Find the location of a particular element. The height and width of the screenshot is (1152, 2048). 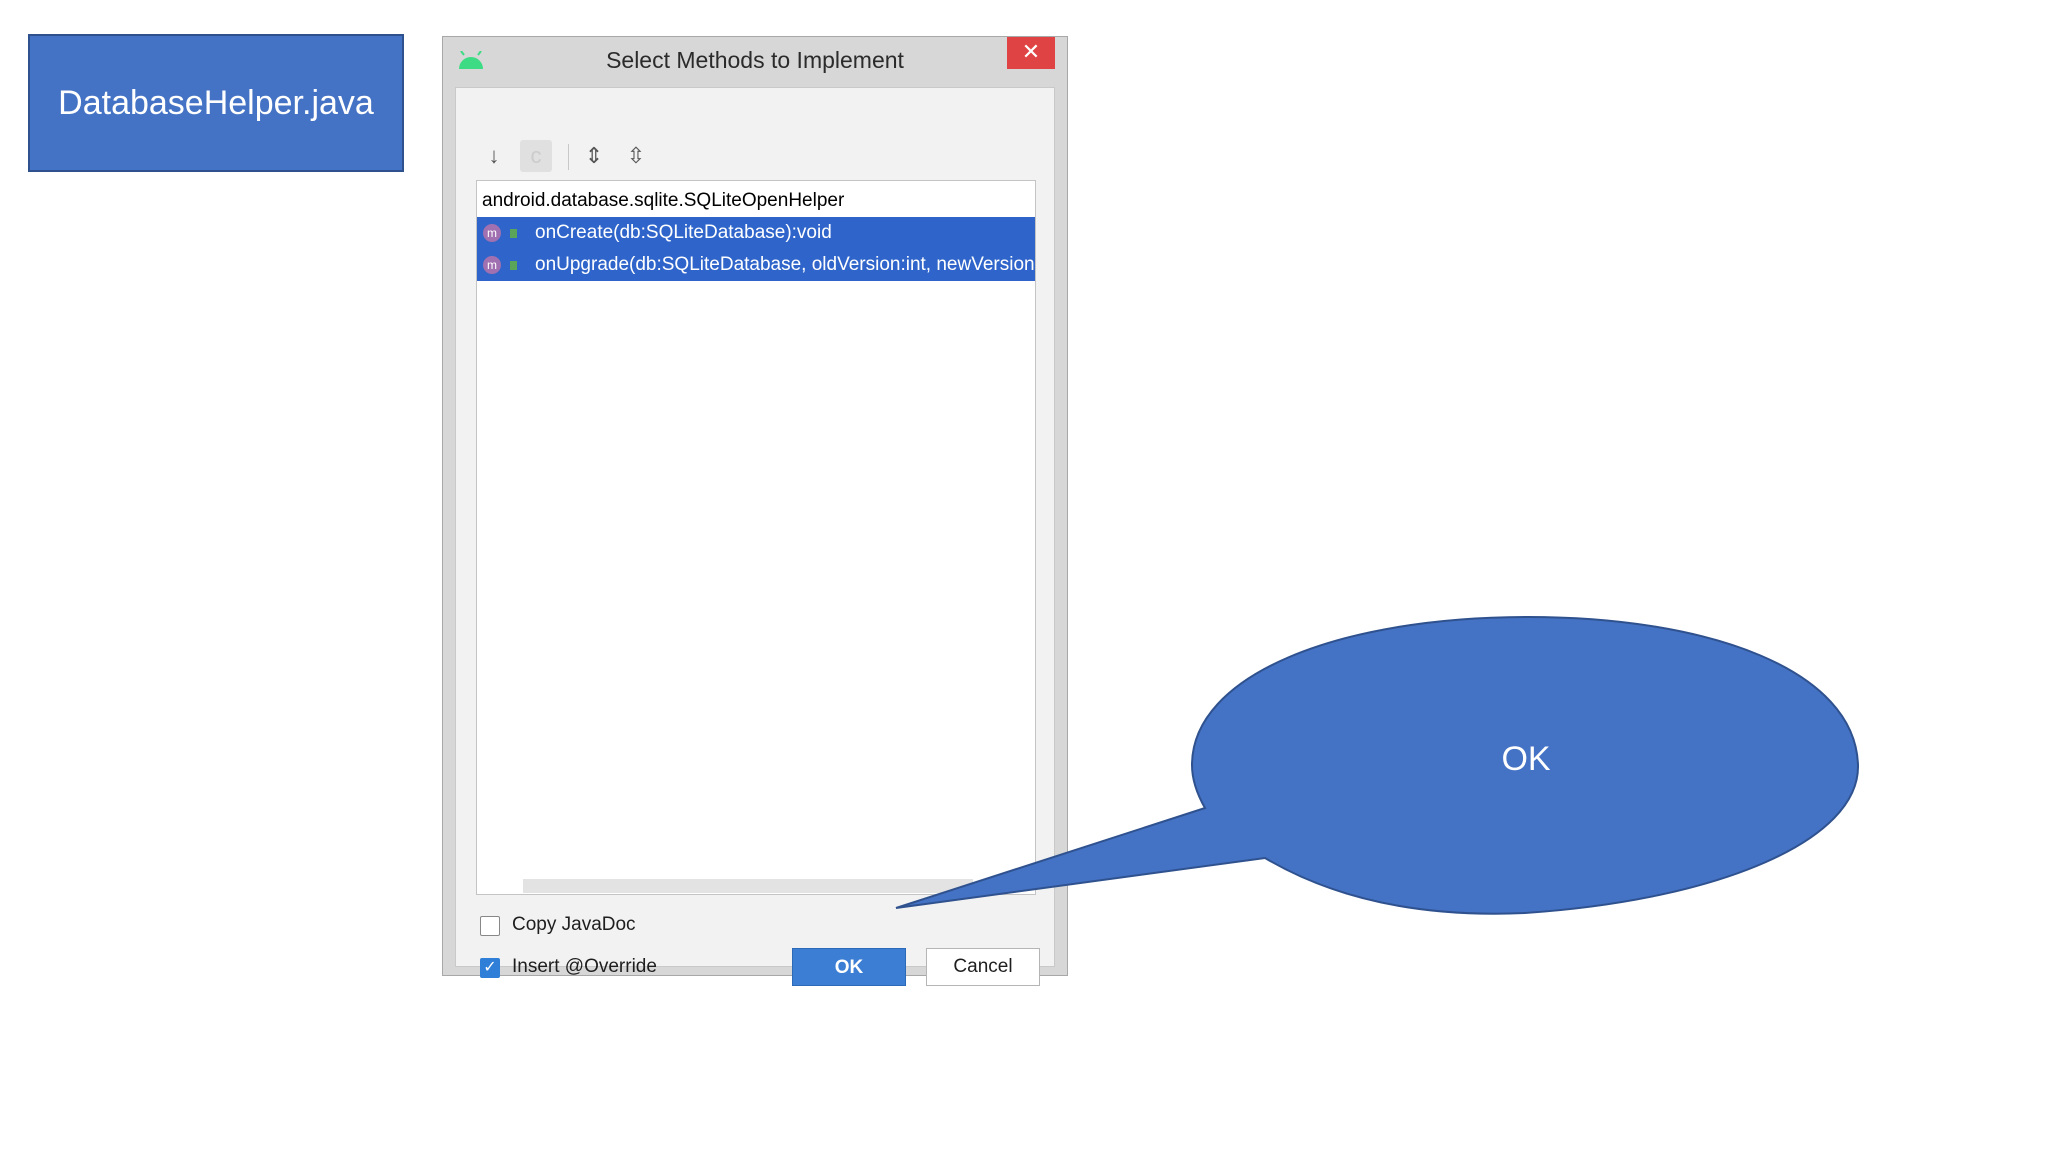

callout-text: OK is located at coordinates (1526, 759).